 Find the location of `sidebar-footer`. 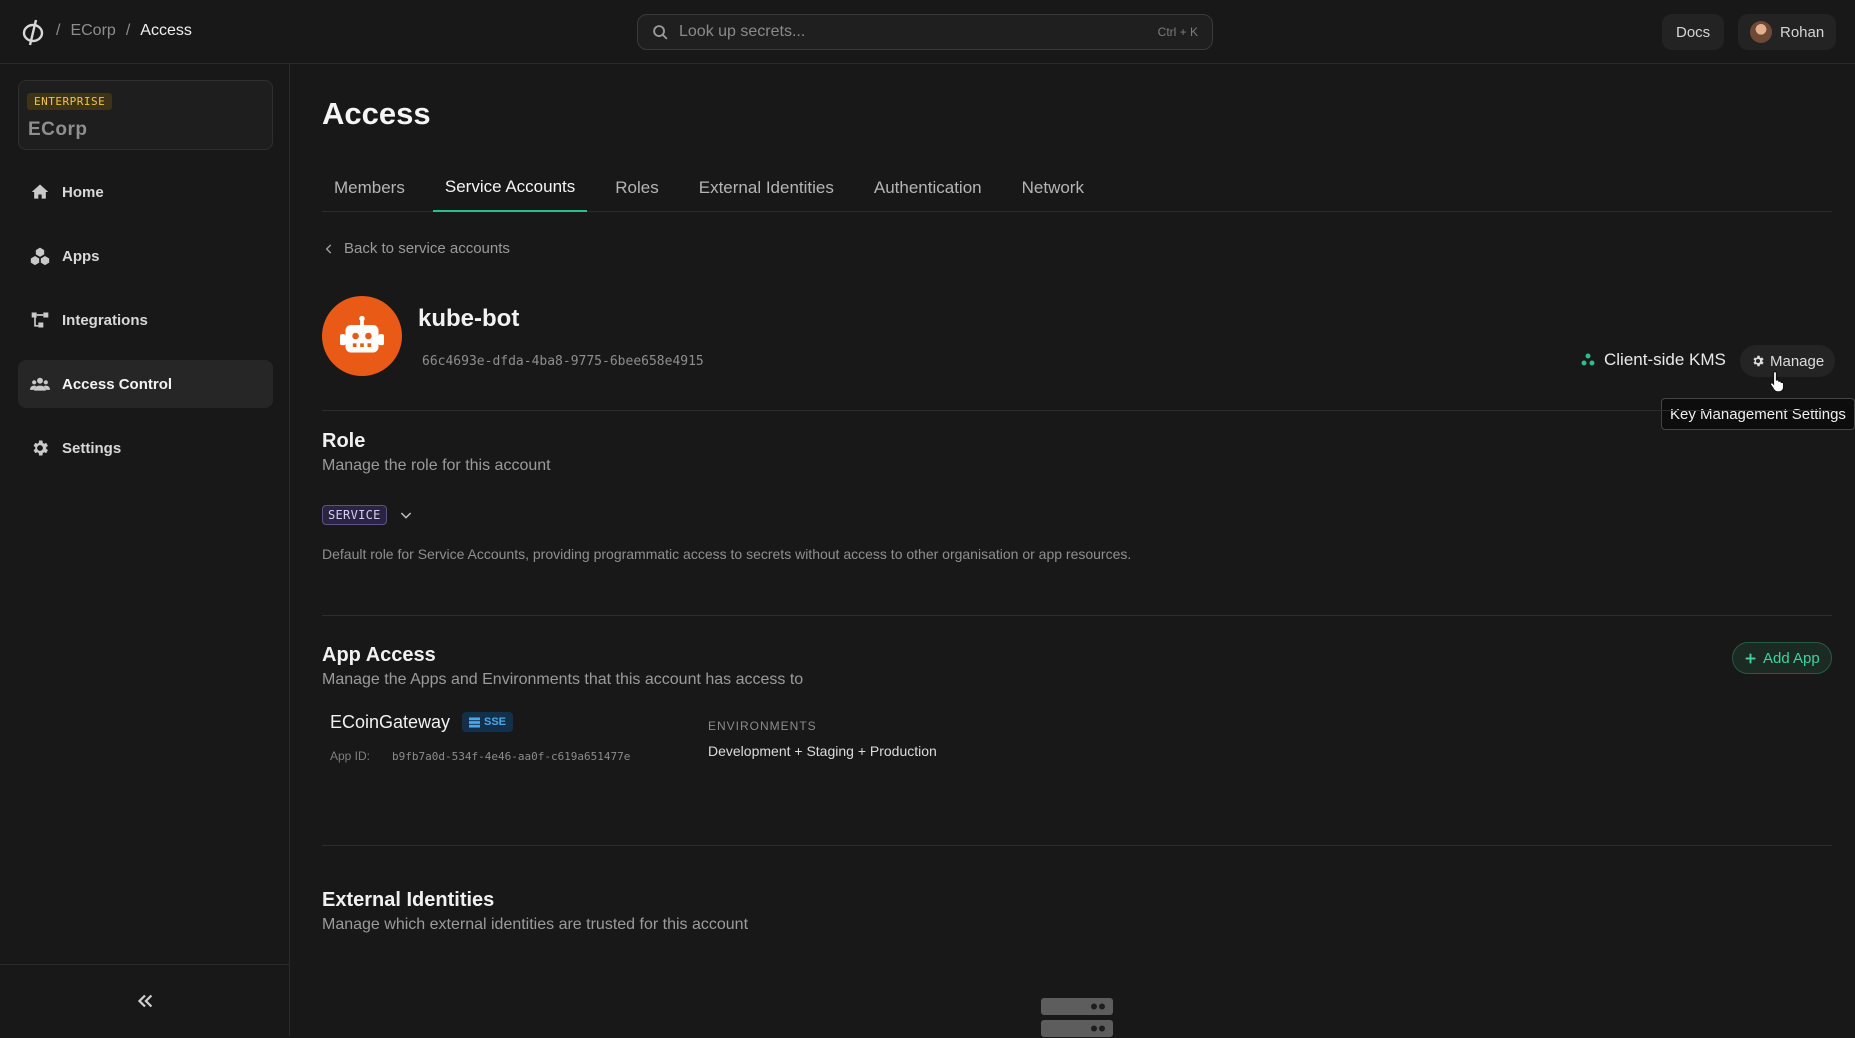

sidebar-footer is located at coordinates (145, 1000).